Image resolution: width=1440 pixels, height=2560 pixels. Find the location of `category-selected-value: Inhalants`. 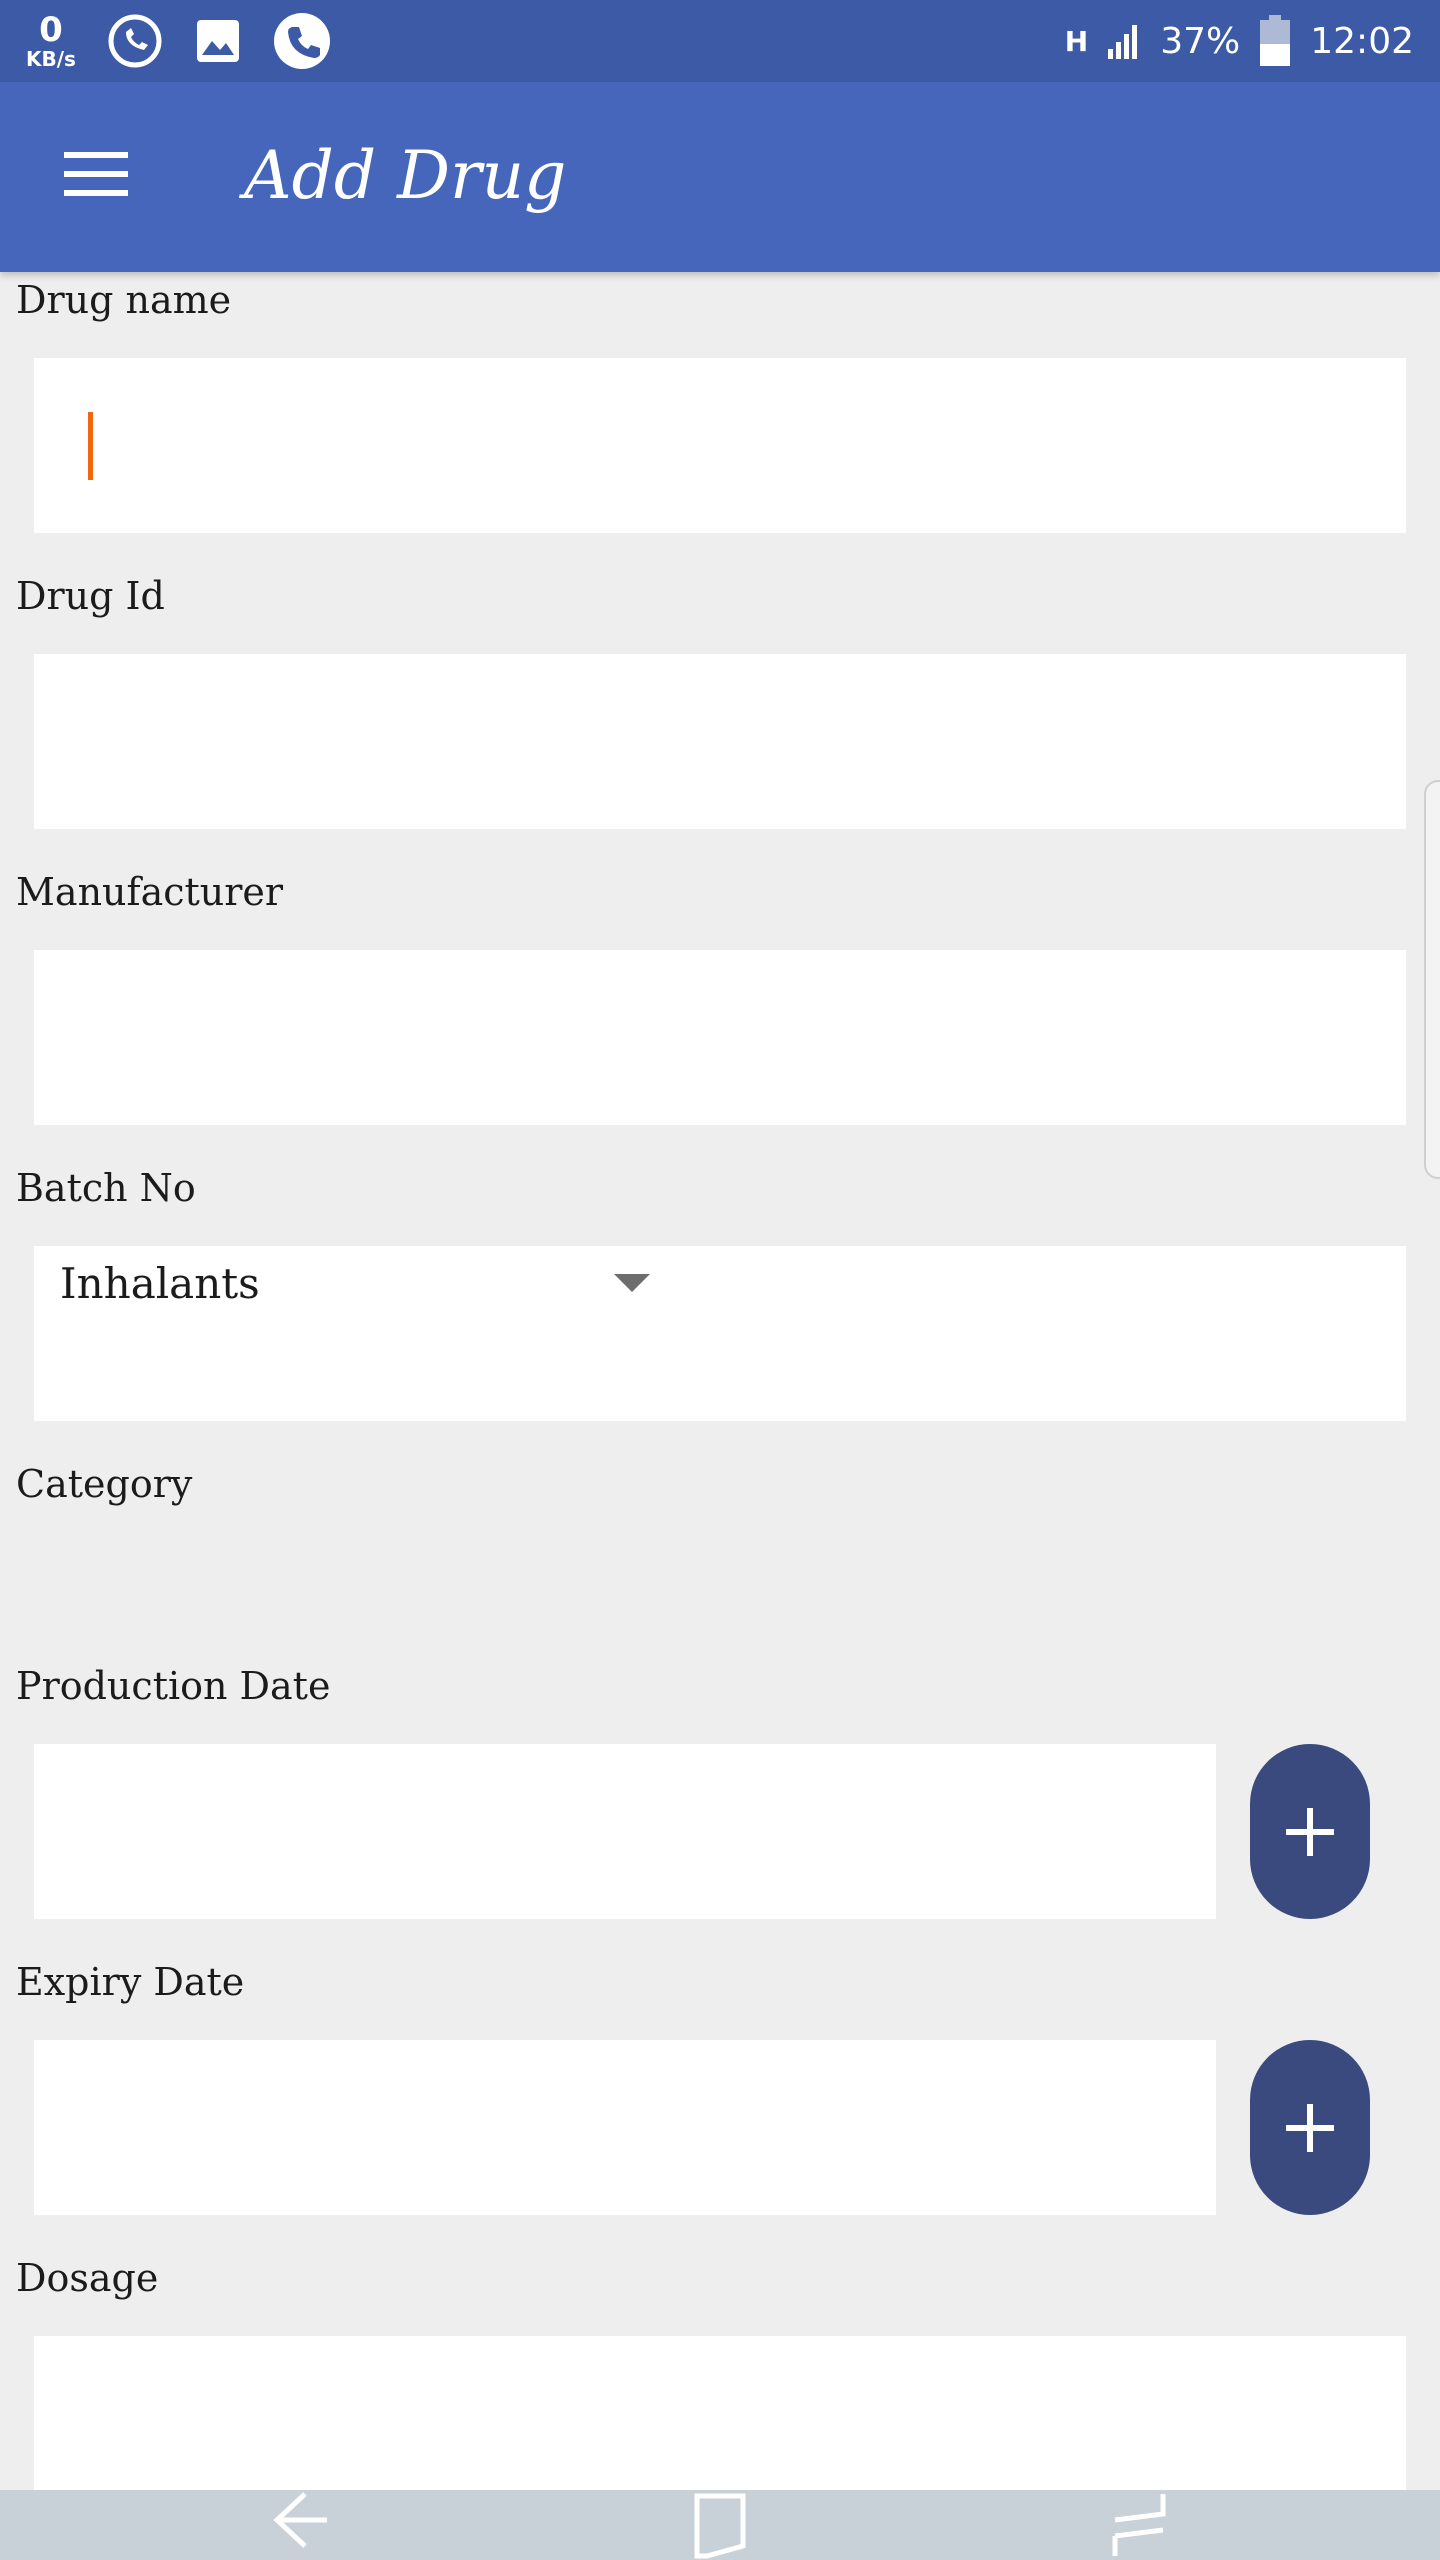

category-selected-value: Inhalants is located at coordinates (160, 1283).